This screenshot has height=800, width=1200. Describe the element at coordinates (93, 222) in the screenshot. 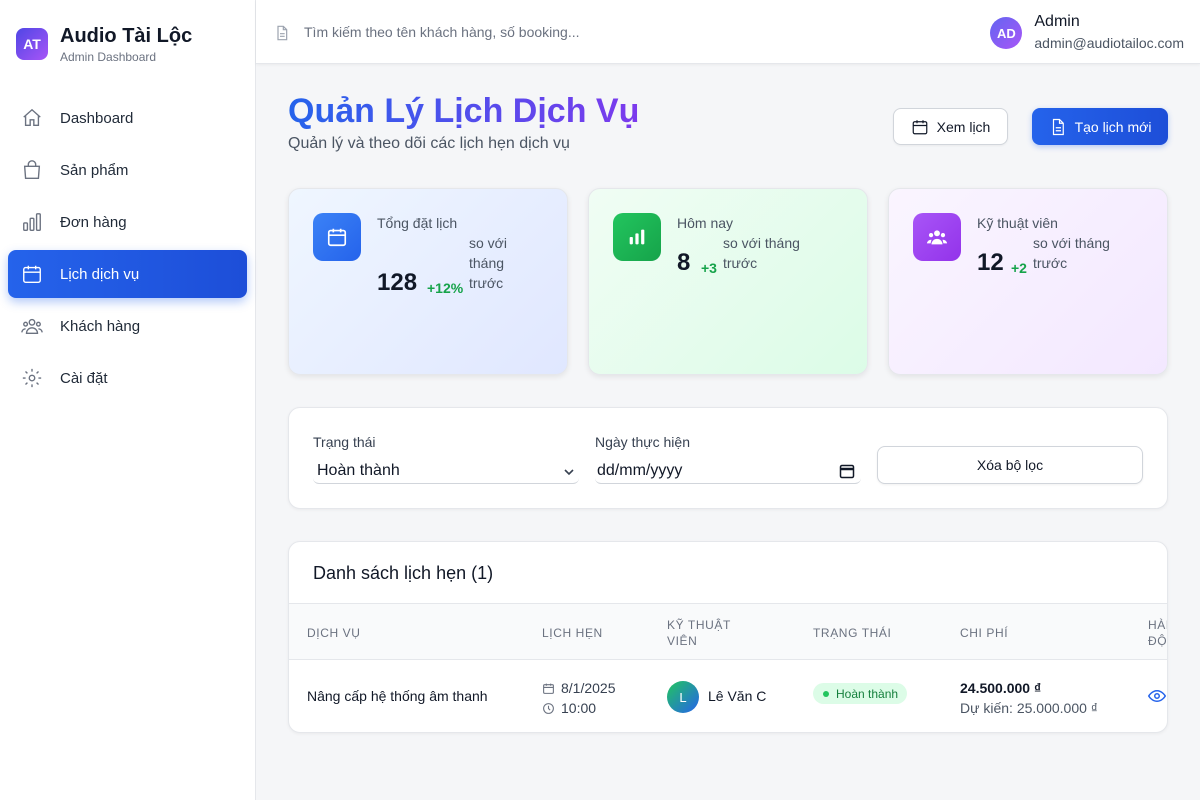

I see `sidebar-item-label: Đơn hàng` at that location.